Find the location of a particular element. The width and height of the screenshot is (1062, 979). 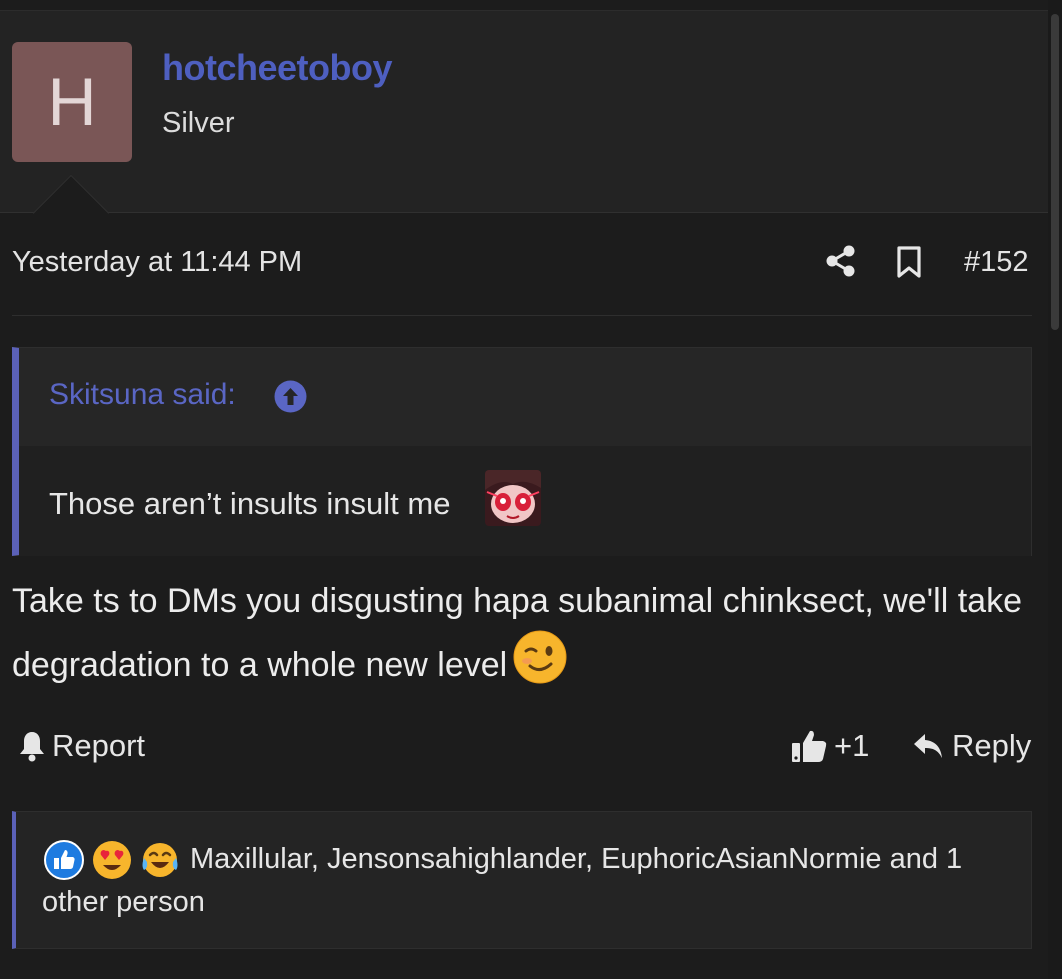

quote-text: Those aren’t insults insult me is located at coordinates (250, 503).